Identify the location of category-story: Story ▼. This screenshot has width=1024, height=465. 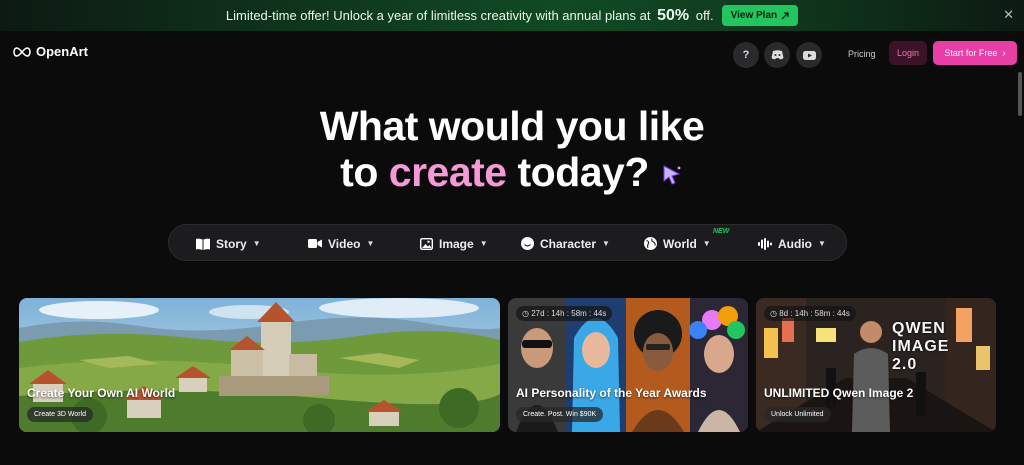
(228, 243).